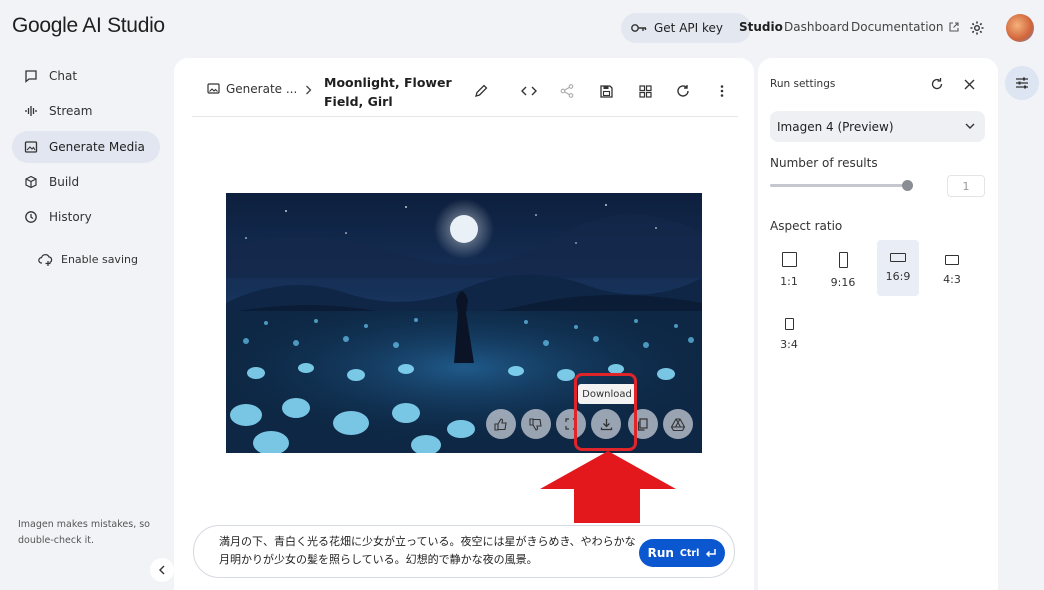  I want to click on sidebar-item-label: History, so click(70, 217).